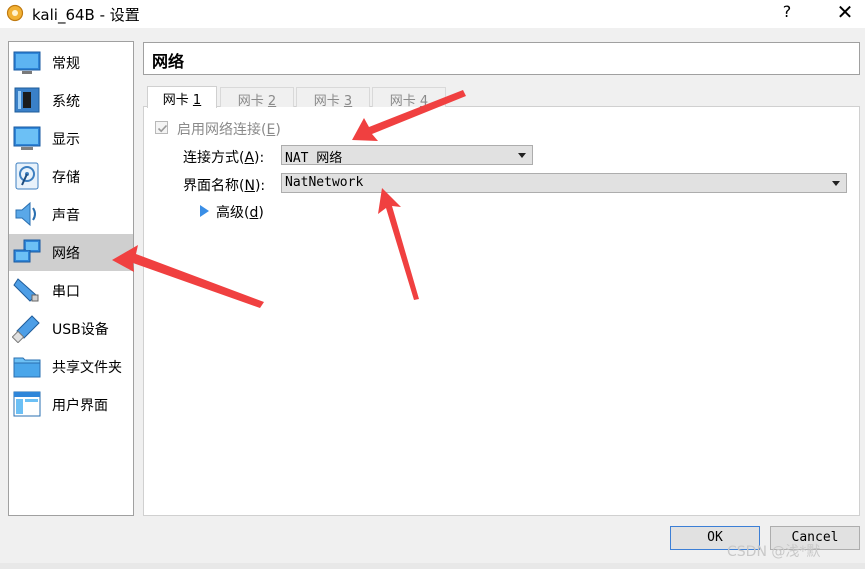 The image size is (865, 569). Describe the element at coordinates (409, 115) in the screenshot. I see `annotation-arrow-attached-to` at that location.